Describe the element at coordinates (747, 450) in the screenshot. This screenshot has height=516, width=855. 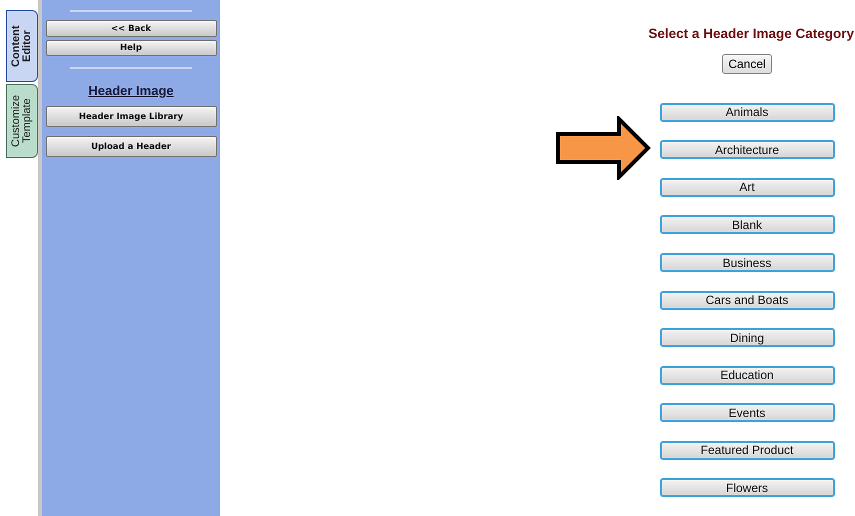
I see `category-button: Featured Product` at that location.